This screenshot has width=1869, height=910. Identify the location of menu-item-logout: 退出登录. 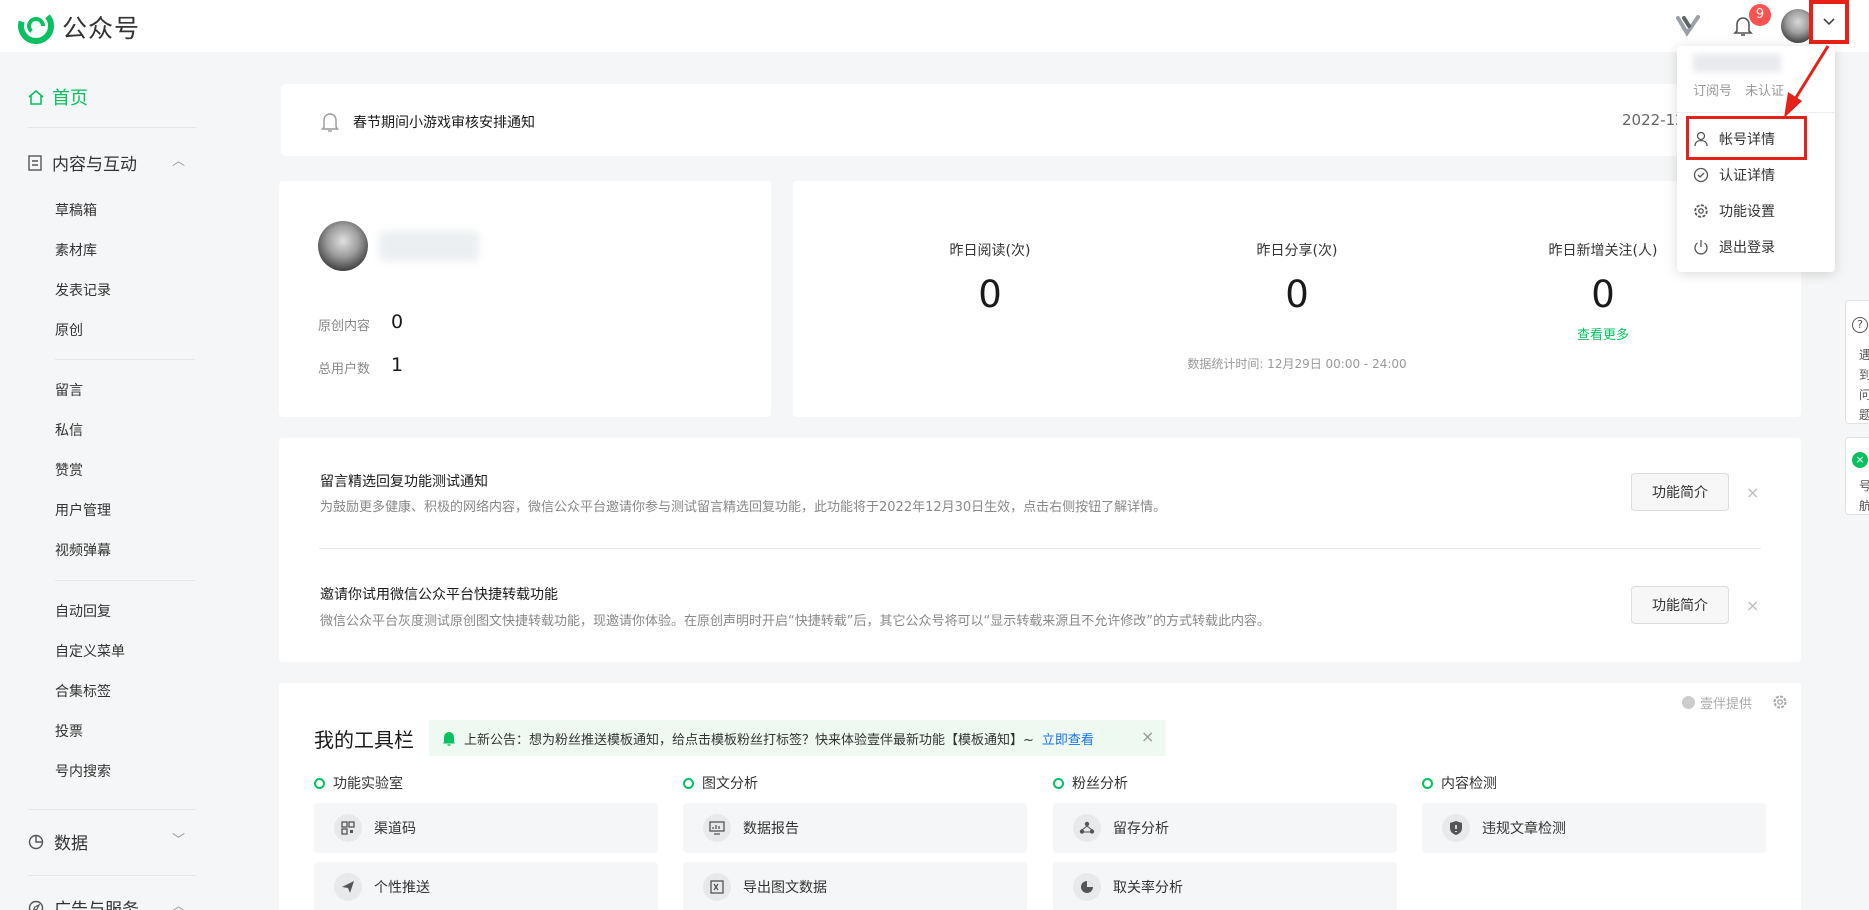
(1734, 247).